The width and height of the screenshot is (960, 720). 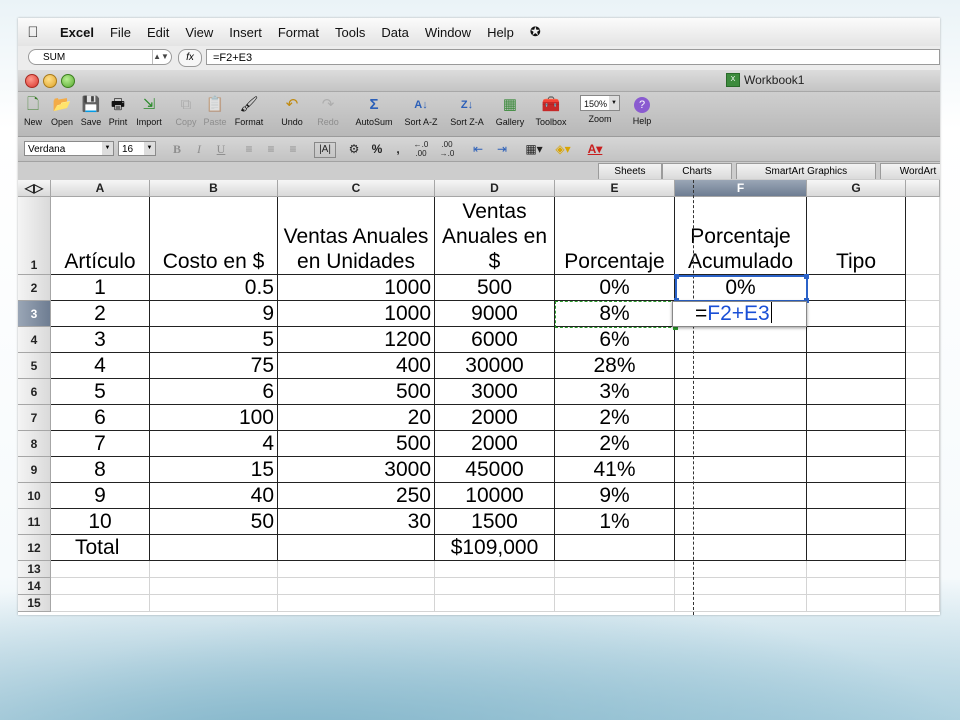 What do you see at coordinates (214, 418) in the screenshot?
I see `cell-b7: 100` at bounding box center [214, 418].